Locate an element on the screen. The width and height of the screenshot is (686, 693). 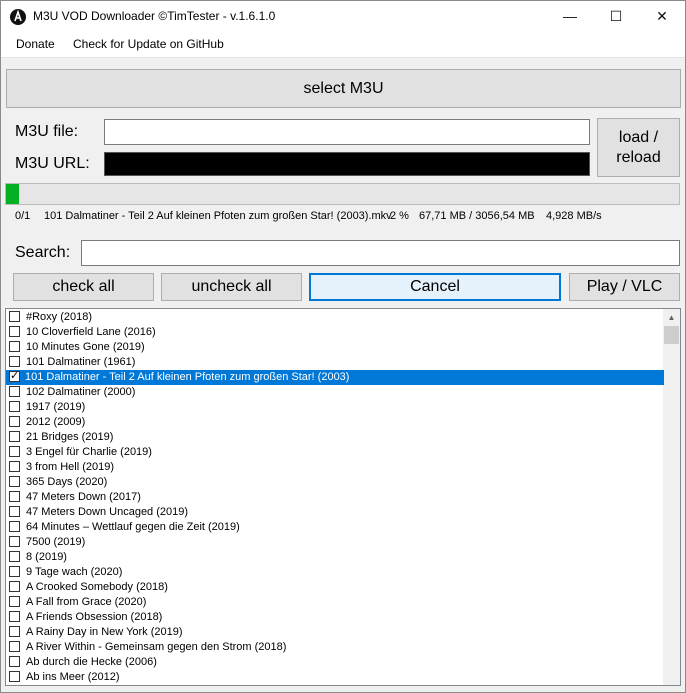
maximize-button: ☐ is located at coordinates (616, 16).